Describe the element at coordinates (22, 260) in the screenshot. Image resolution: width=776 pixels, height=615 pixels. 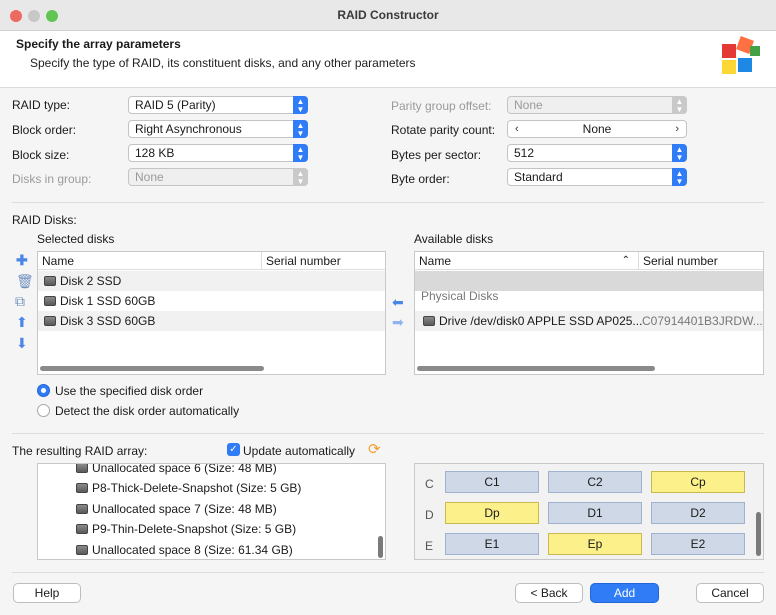
I see `add-disk-icon: ✚` at that location.